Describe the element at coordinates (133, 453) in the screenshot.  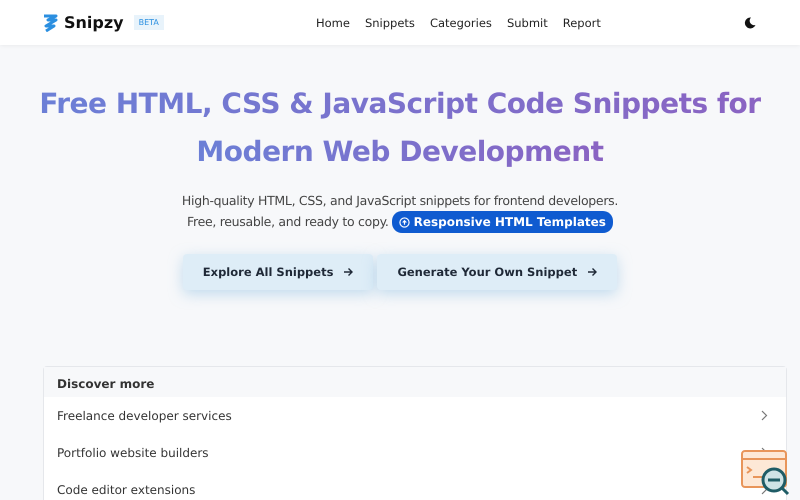
I see `discover-item: Portfolio website builders` at that location.